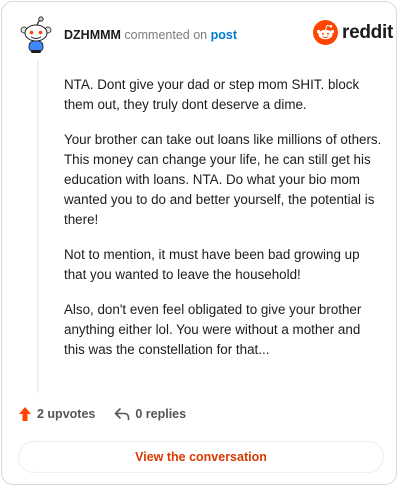  I want to click on post-link: post, so click(224, 35).